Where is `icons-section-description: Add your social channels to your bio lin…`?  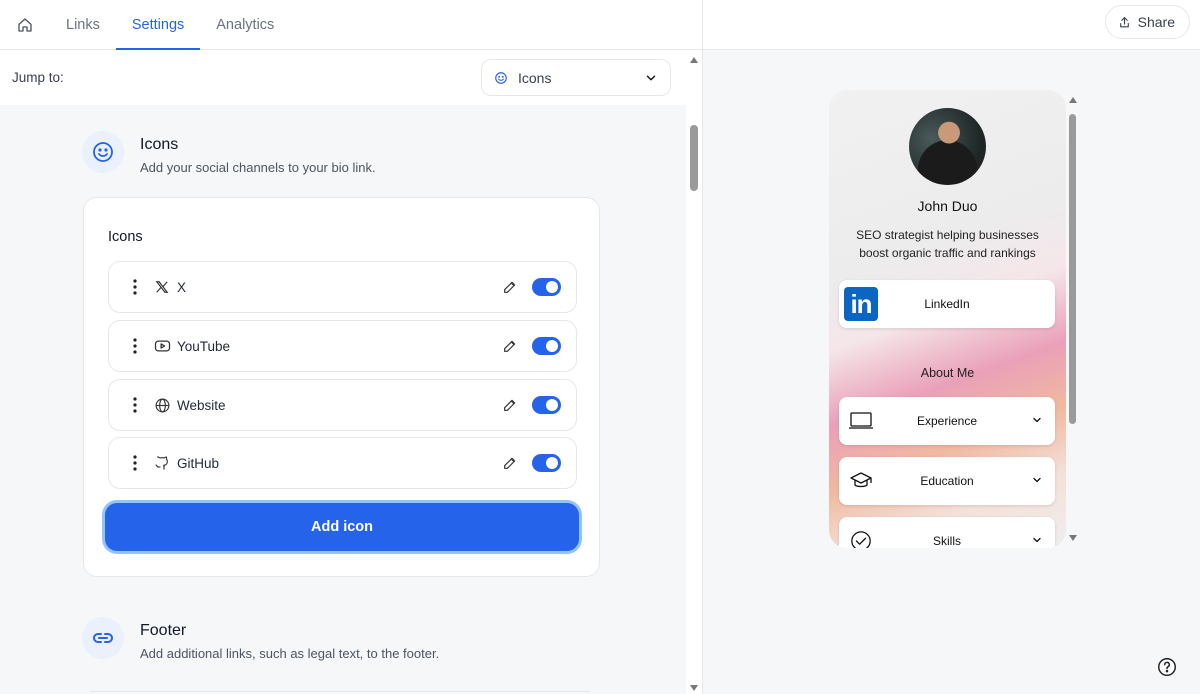 icons-section-description: Add your social channels to your bio lin… is located at coordinates (258, 167).